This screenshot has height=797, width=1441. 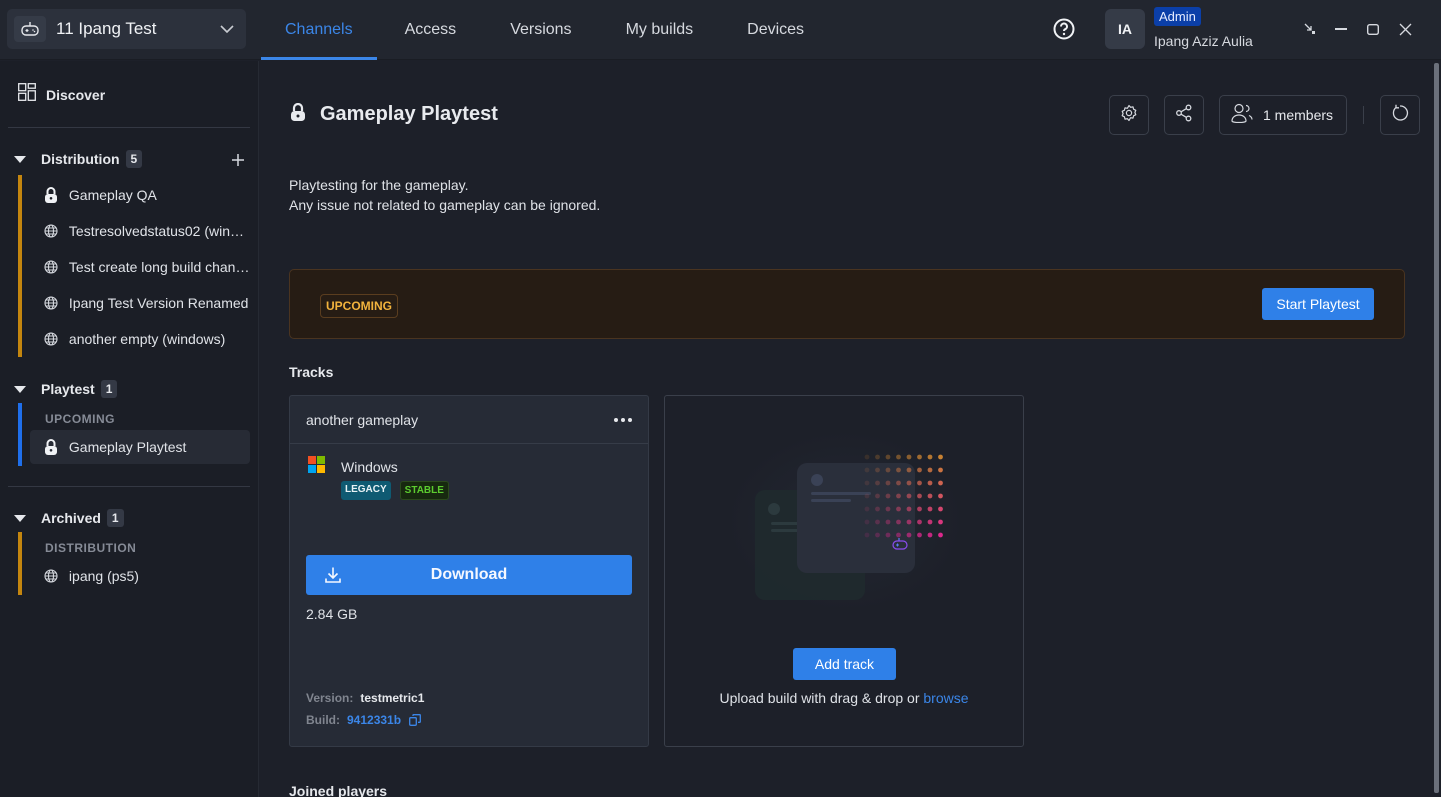 I want to click on sidebar-item-testresolvedstatus02: Testresolvedstatus02 (windows), so click(x=140, y=231).